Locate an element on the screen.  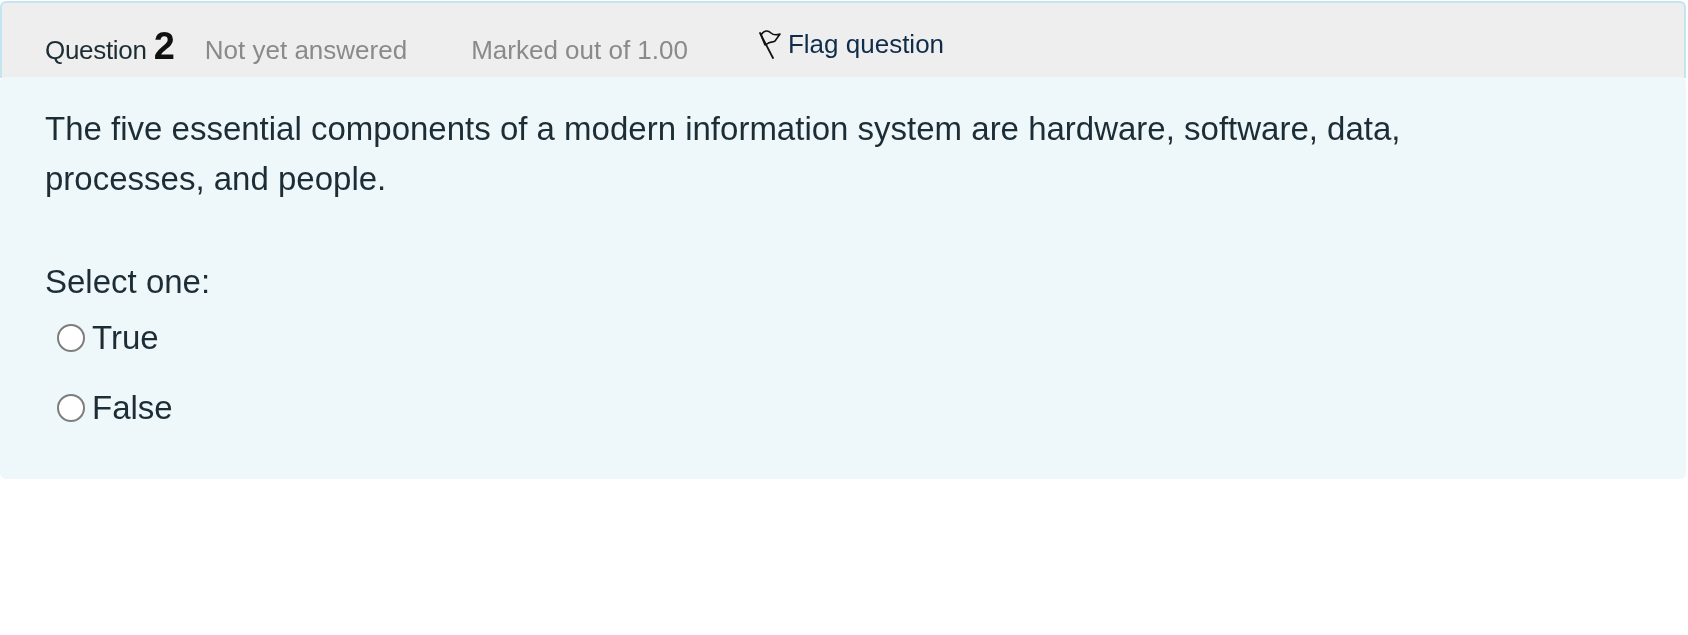
answer-option: True is located at coordinates (102, 338).